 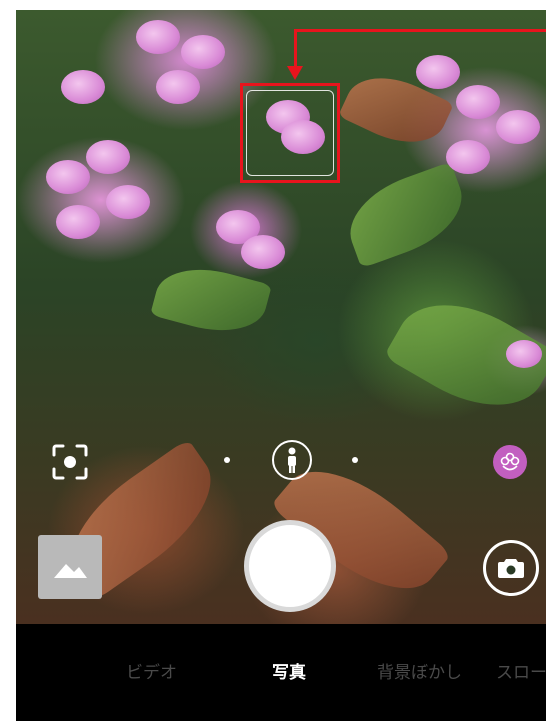 I want to click on gallery-thumbnail-button, so click(x=70, y=567).